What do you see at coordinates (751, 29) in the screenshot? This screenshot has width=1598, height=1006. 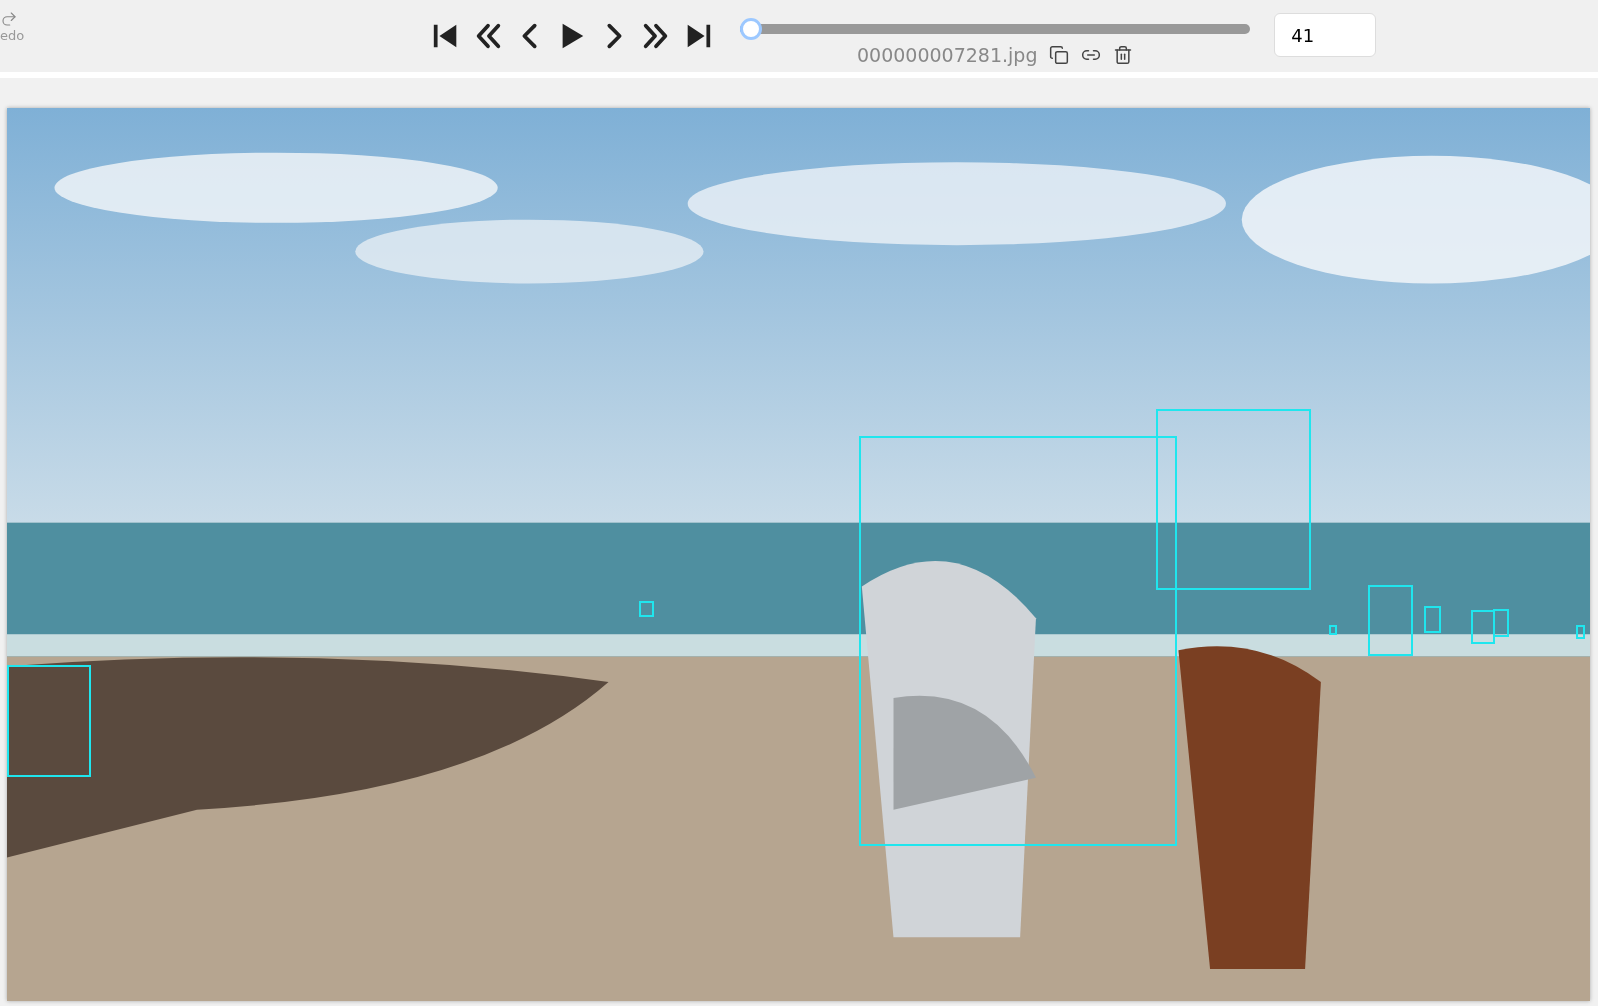 I see `slider-thumb` at bounding box center [751, 29].